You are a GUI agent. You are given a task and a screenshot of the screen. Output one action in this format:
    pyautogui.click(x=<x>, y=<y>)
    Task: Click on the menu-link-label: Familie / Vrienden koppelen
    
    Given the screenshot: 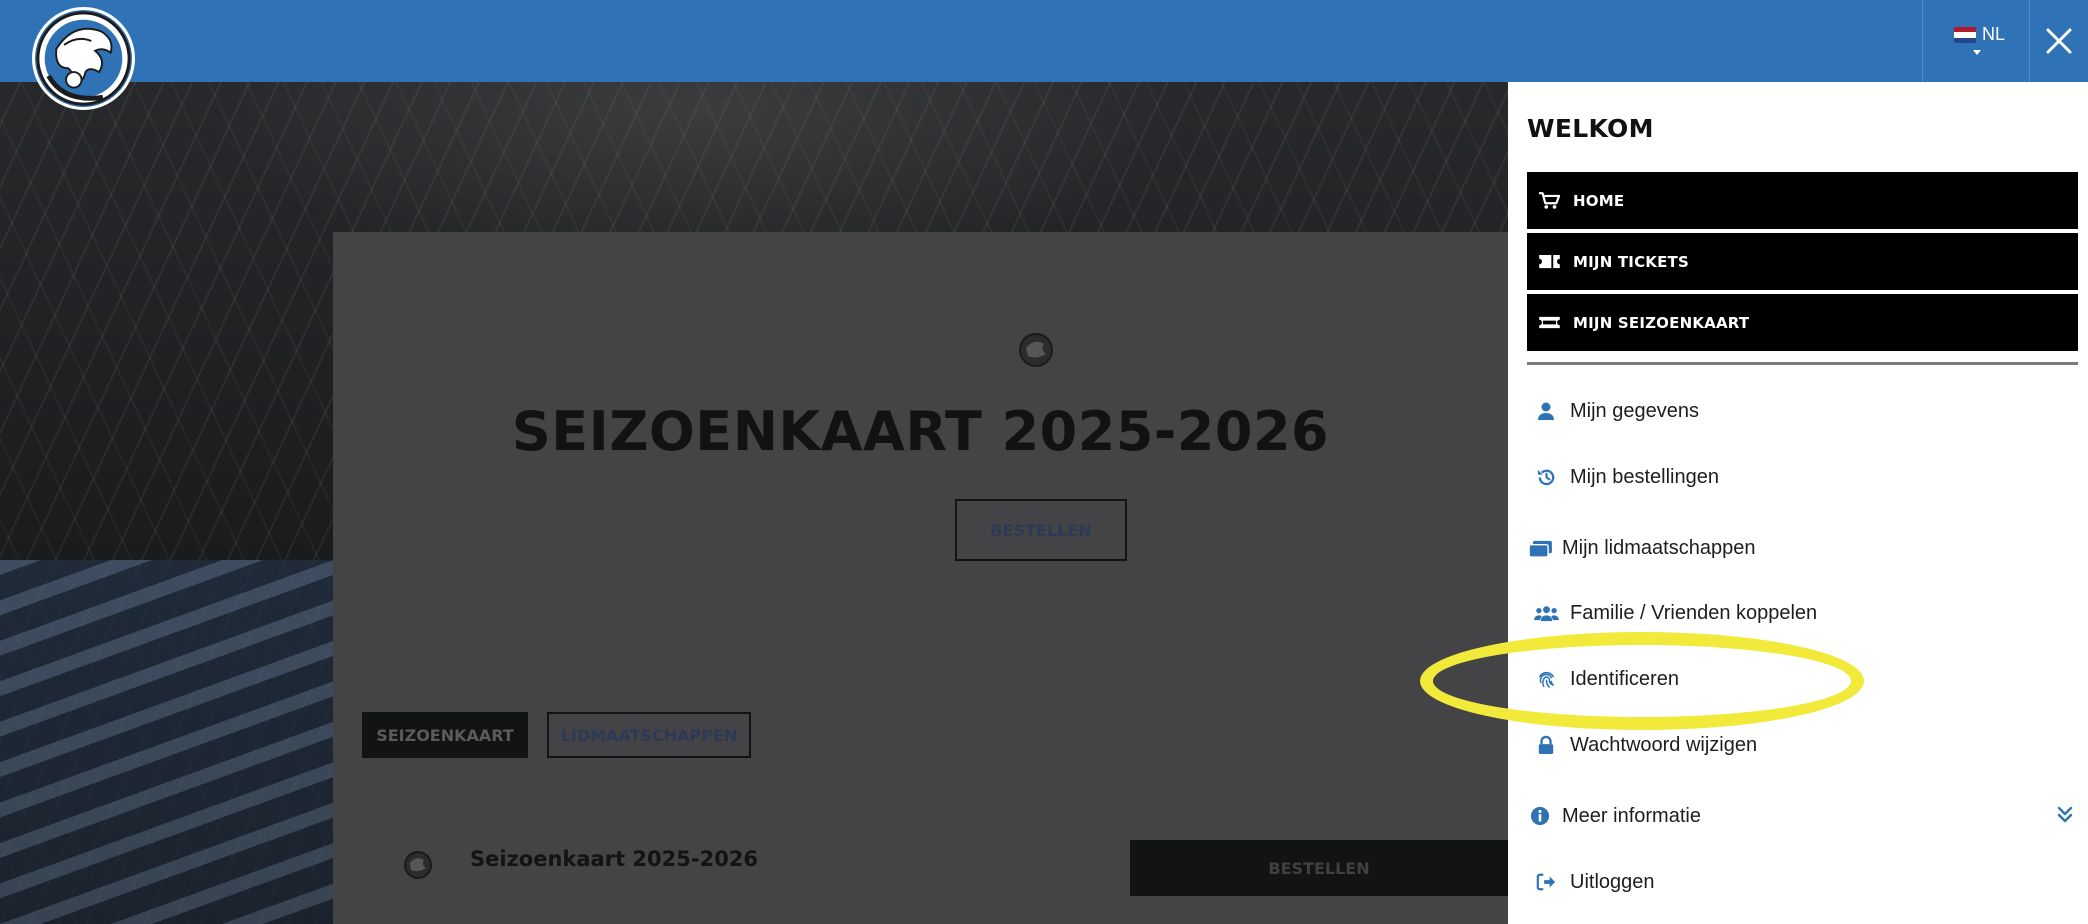 What is the action you would take?
    pyautogui.click(x=1694, y=612)
    